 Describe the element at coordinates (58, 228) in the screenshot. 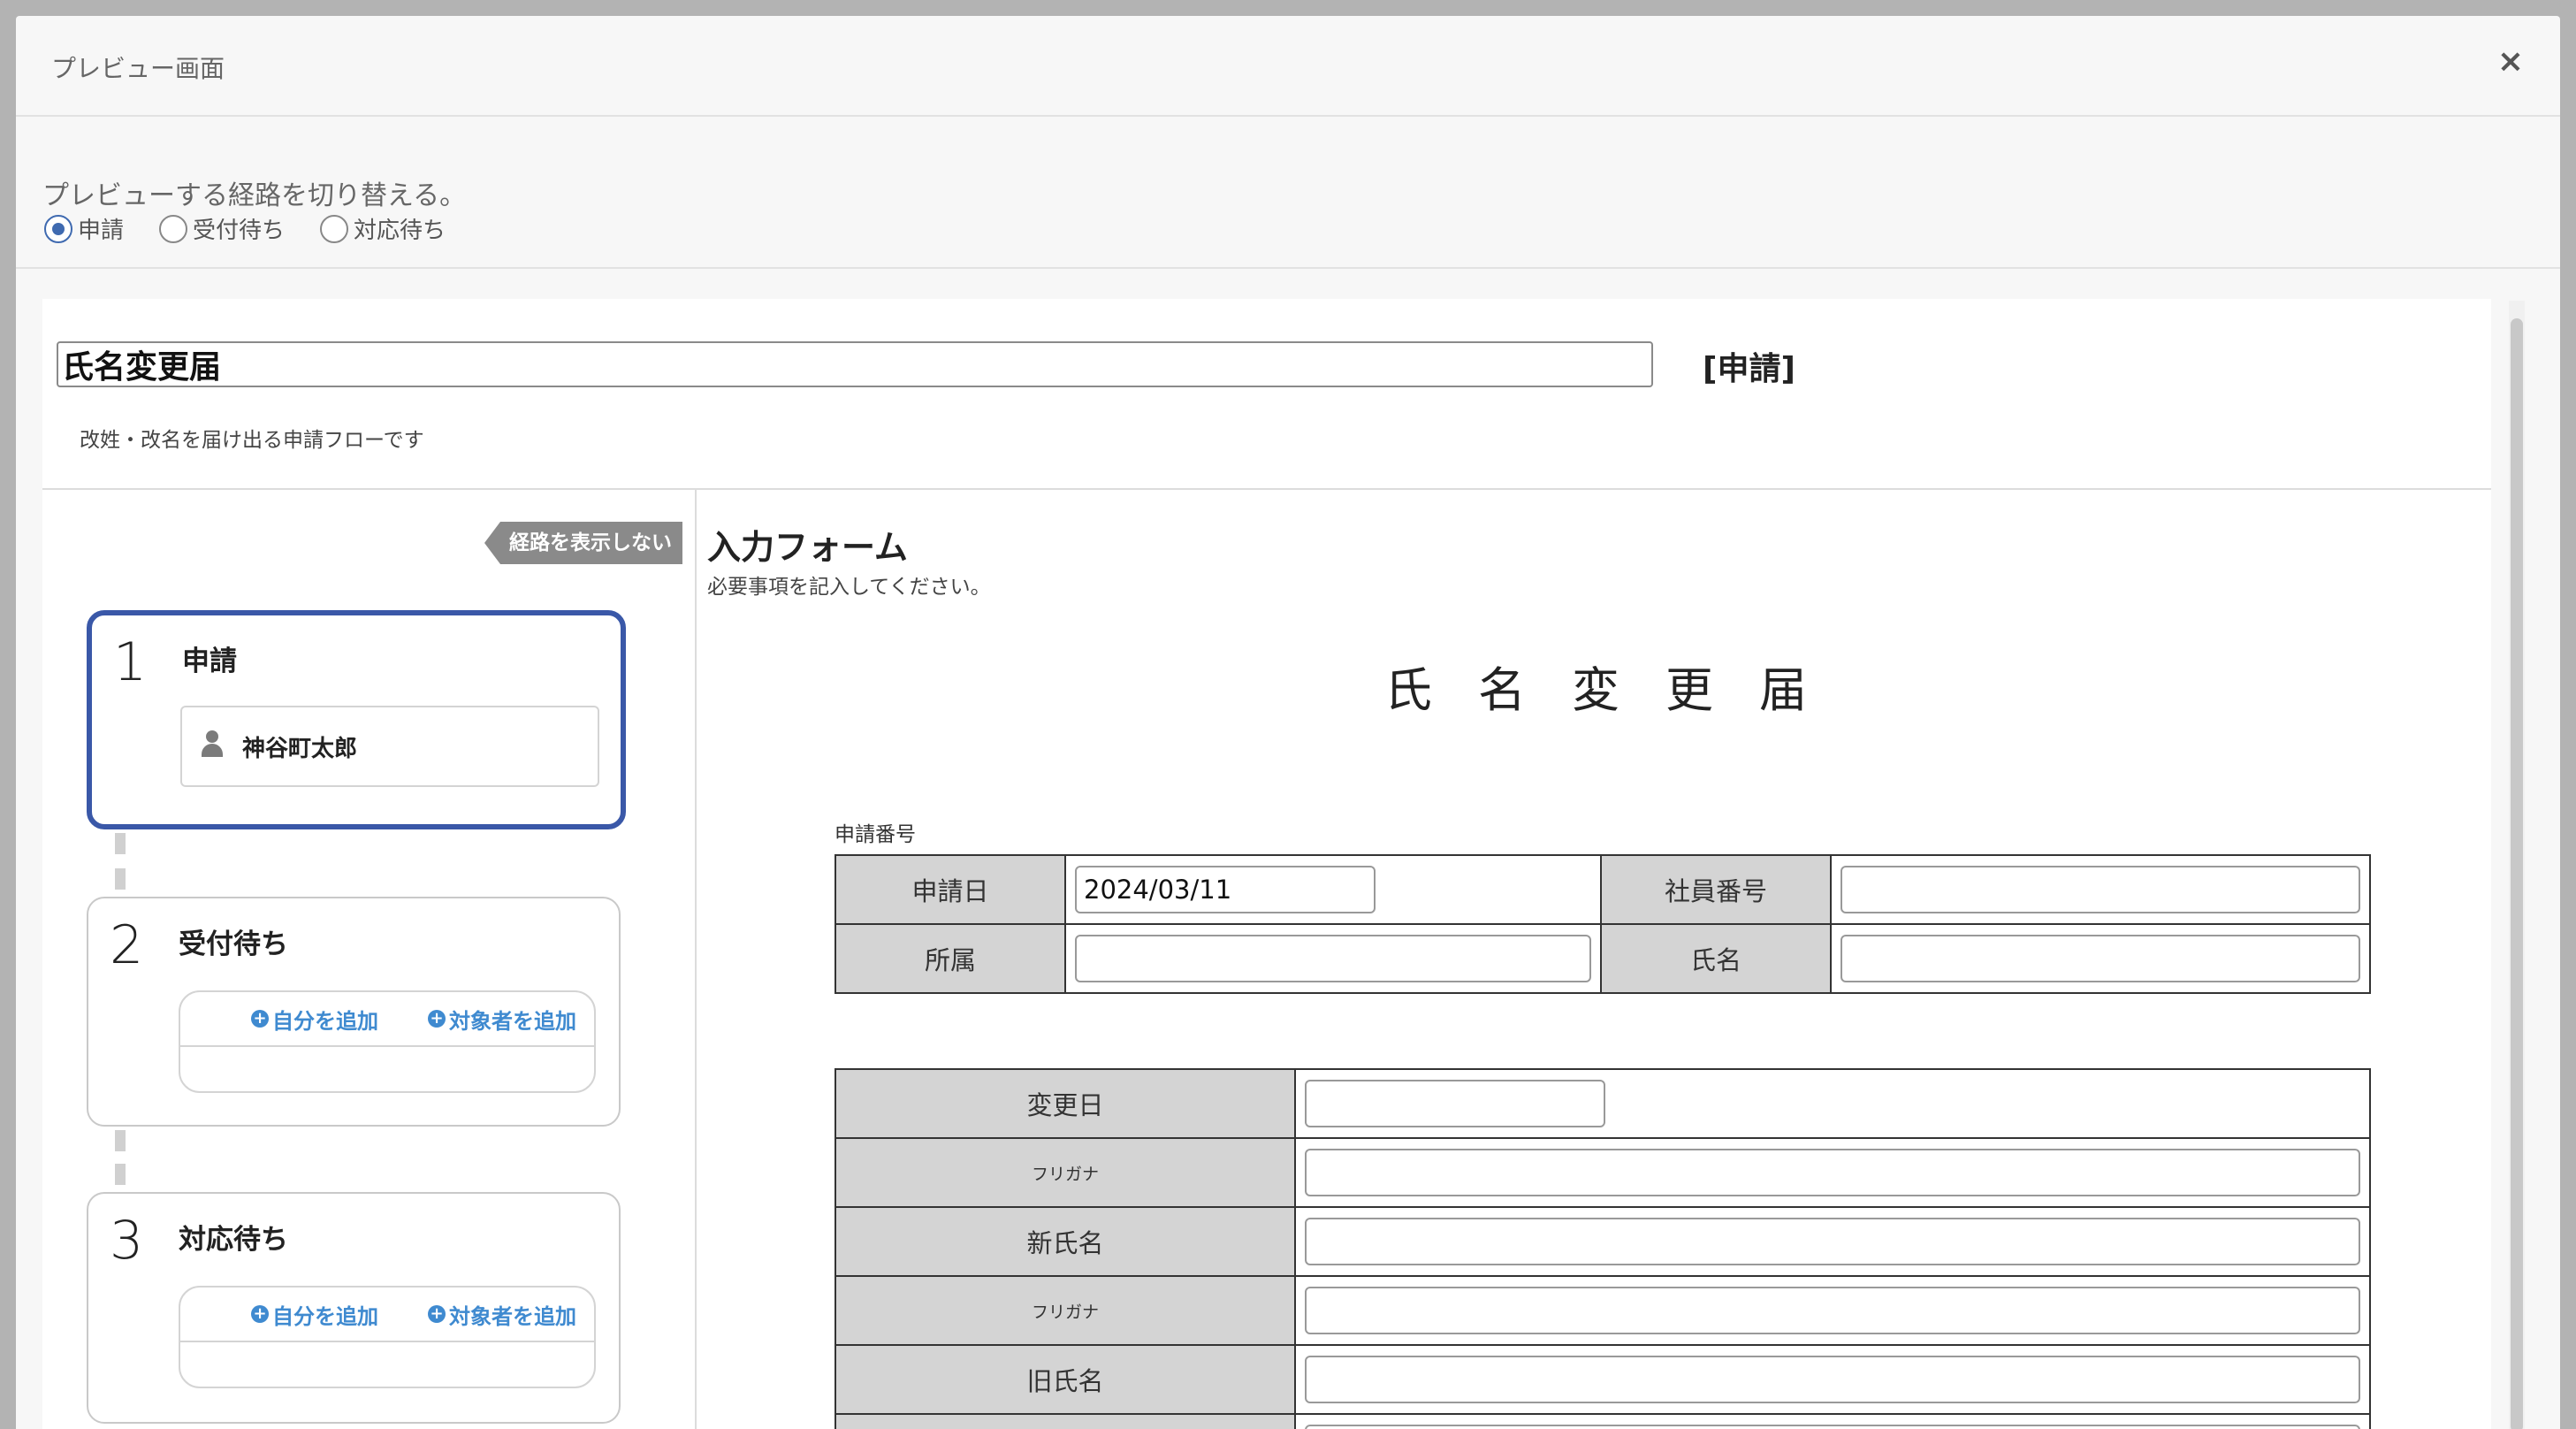

I see `radio-apply` at that location.